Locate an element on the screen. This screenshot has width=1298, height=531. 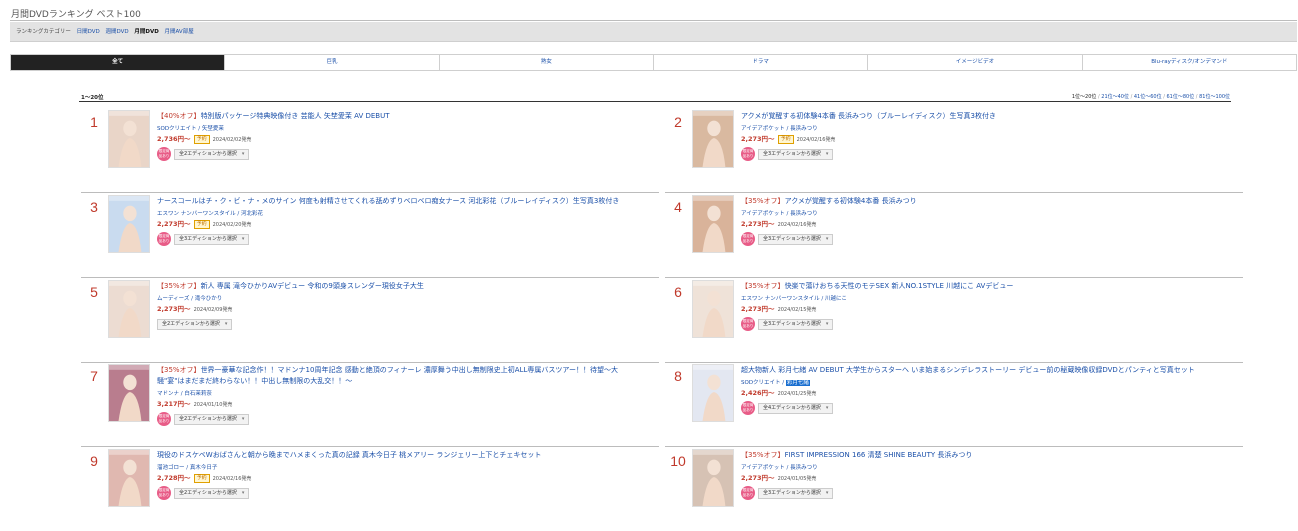
tab-all: 全て is located at coordinates (118, 62).